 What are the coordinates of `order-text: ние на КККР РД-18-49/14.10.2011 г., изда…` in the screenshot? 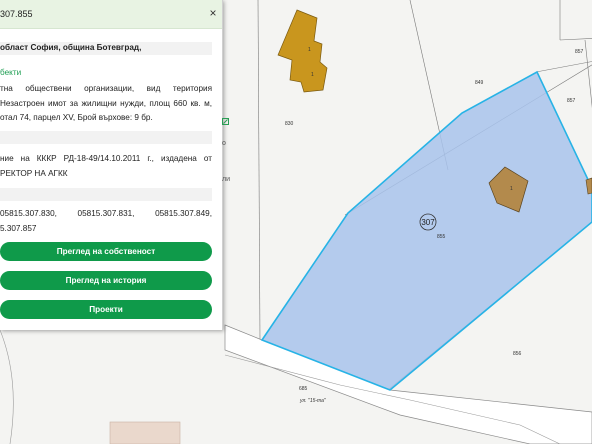 It's located at (106, 166).